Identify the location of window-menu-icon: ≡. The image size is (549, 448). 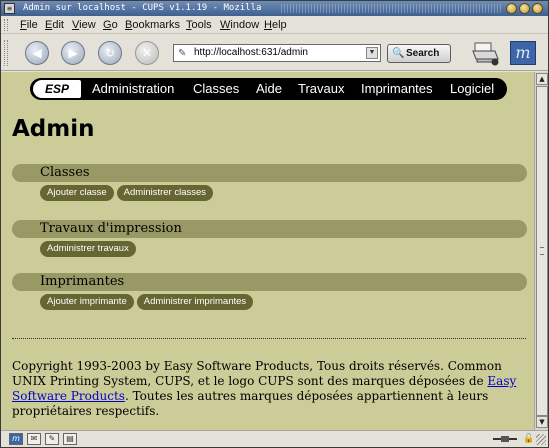
(9, 8).